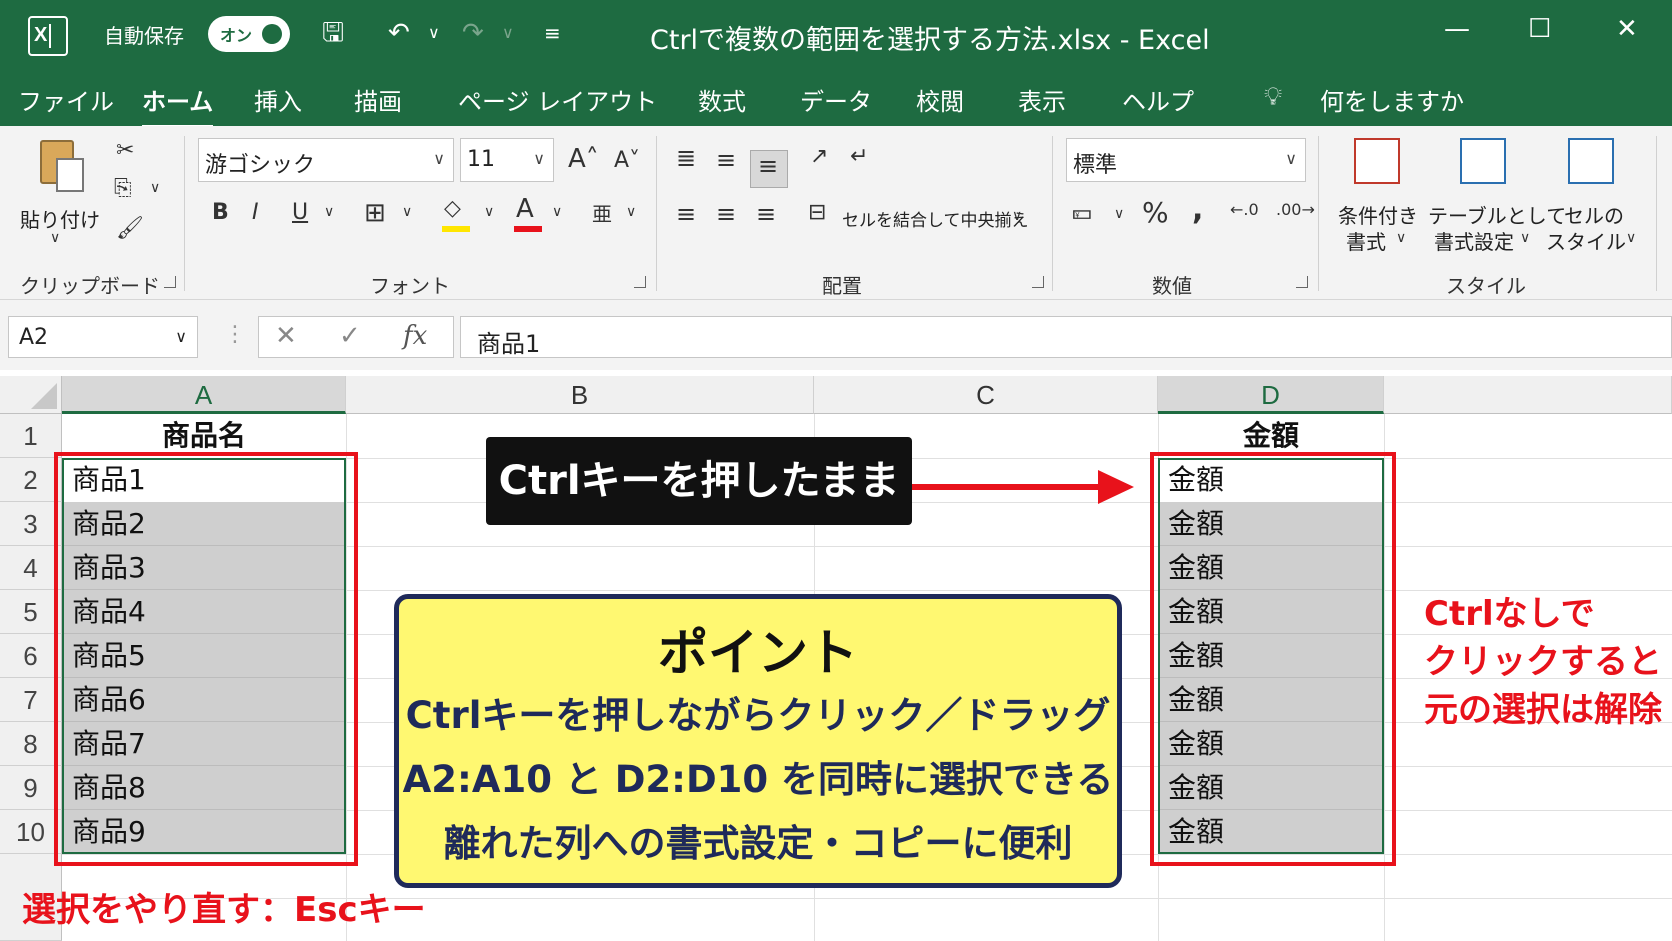  I want to click on column-header-c: C, so click(986, 395).